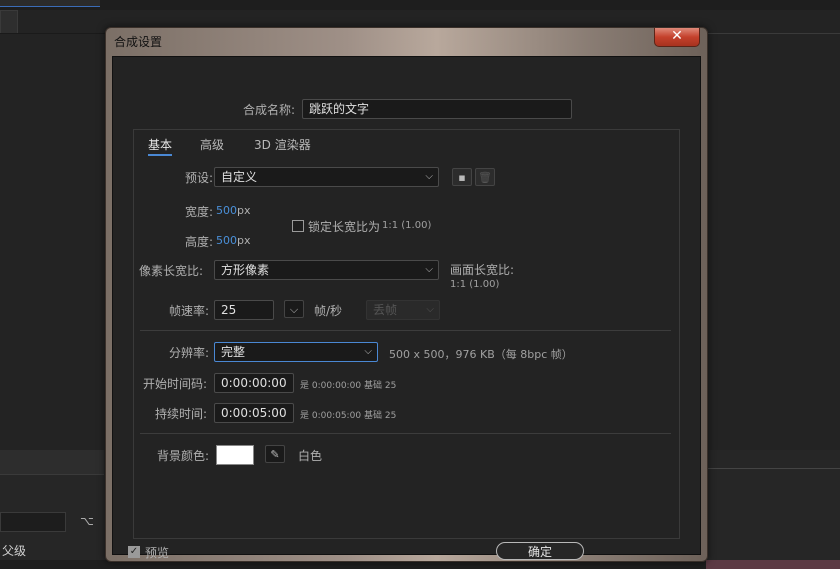  What do you see at coordinates (420, 5) in the screenshot?
I see `app-top-bar` at bounding box center [420, 5].